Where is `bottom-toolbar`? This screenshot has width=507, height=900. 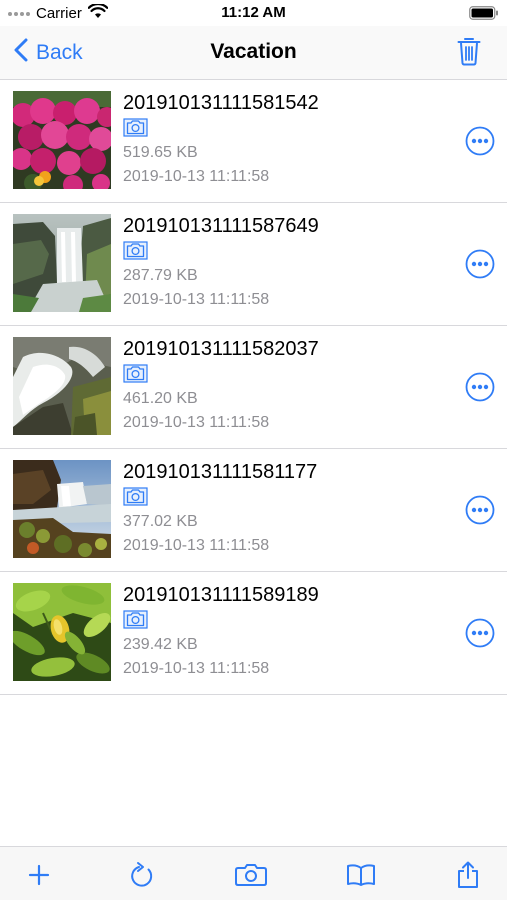
bottom-toolbar is located at coordinates (253, 873).